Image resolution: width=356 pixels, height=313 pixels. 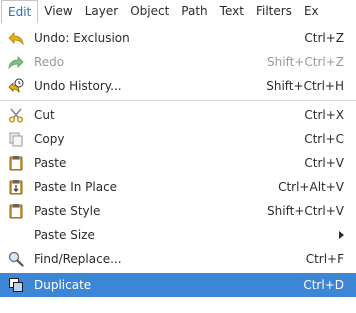 I want to click on menu-item-label: Redo, so click(x=49, y=62).